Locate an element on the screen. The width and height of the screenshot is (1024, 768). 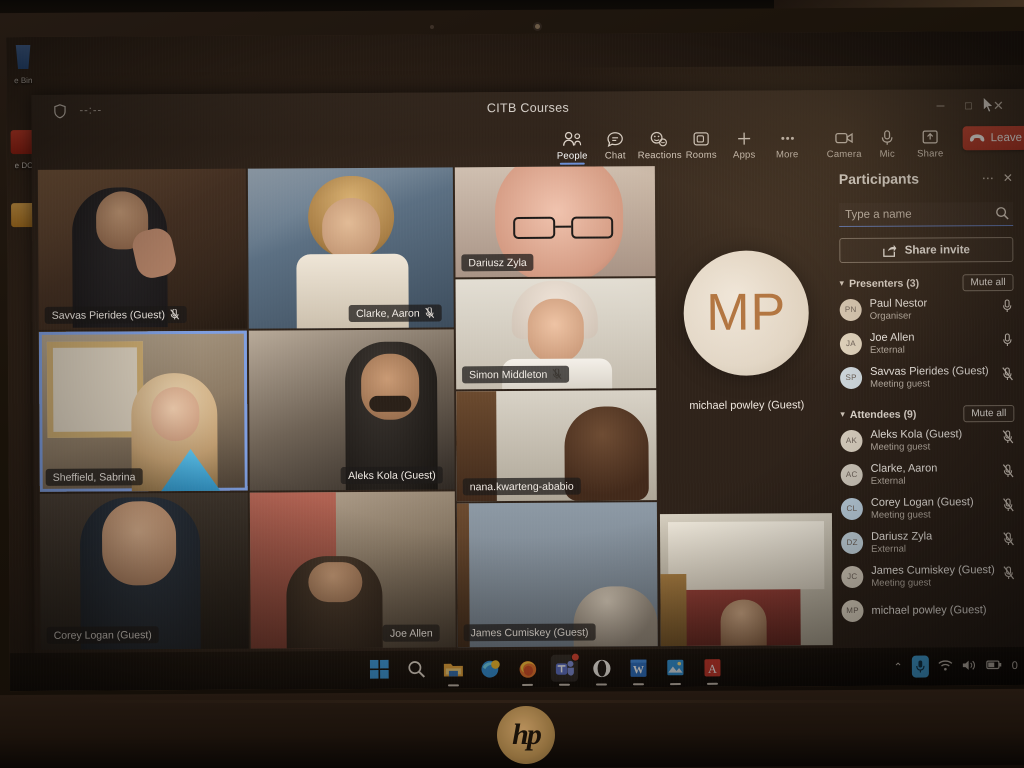
taskbar-microsoft-edge is located at coordinates (490, 668).